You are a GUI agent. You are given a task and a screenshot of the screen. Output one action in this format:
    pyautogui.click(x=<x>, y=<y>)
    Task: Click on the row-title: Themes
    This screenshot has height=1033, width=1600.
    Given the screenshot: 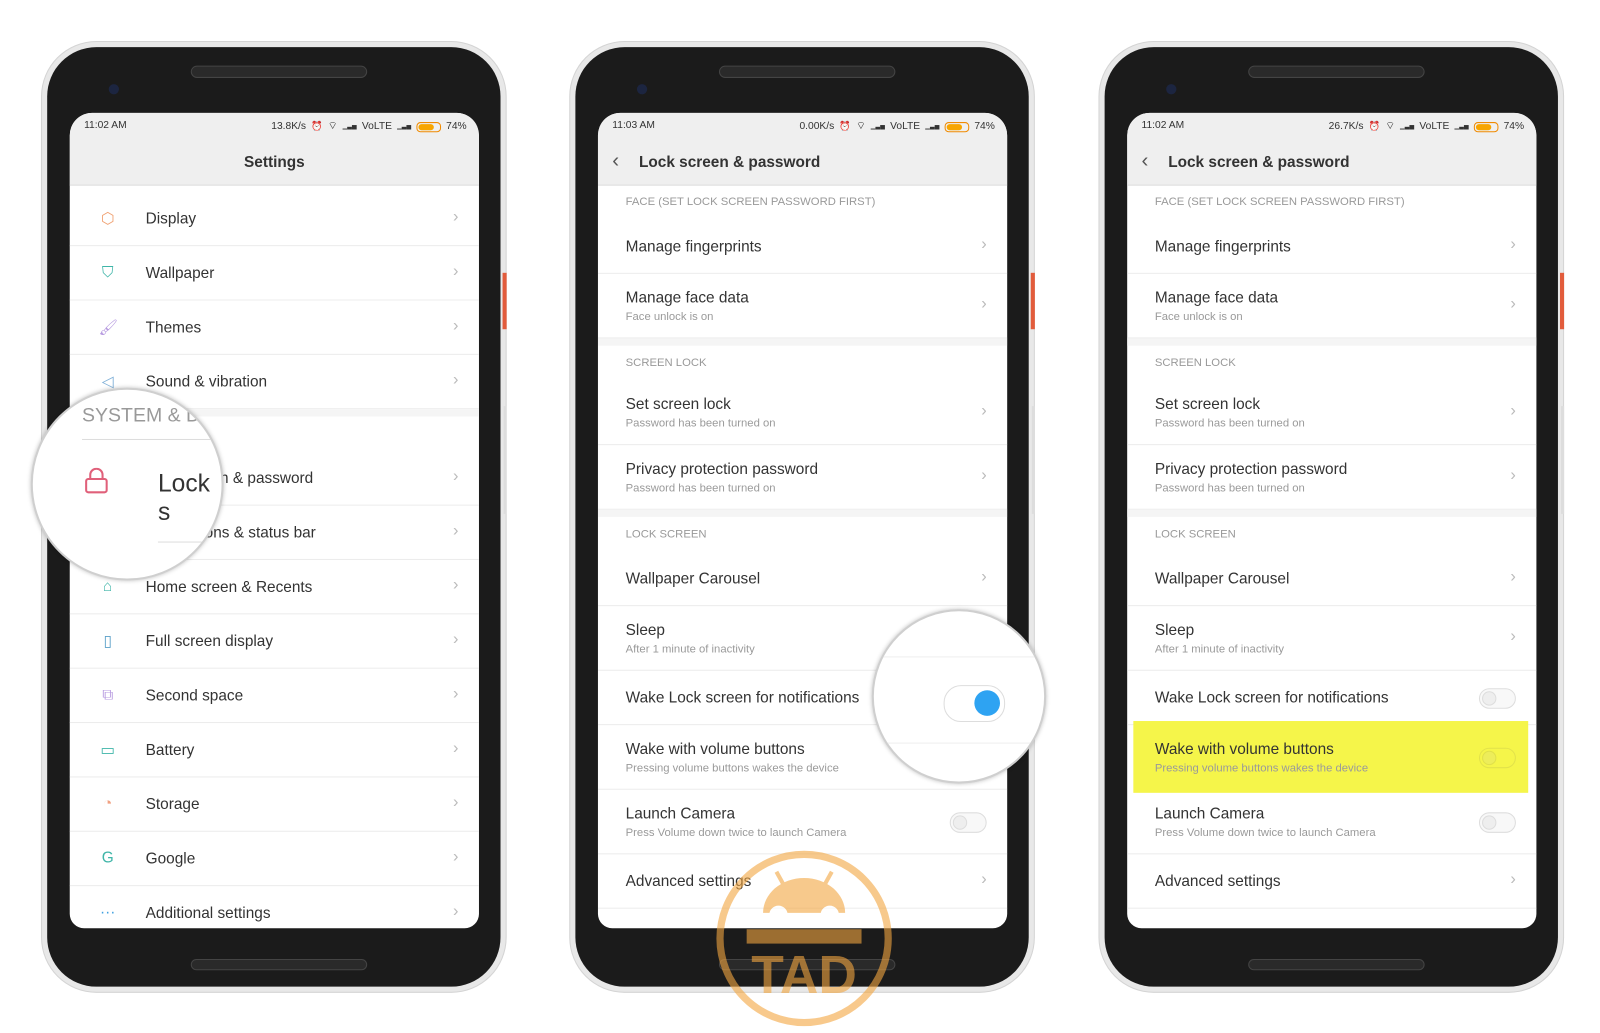 What is the action you would take?
    pyautogui.click(x=173, y=327)
    